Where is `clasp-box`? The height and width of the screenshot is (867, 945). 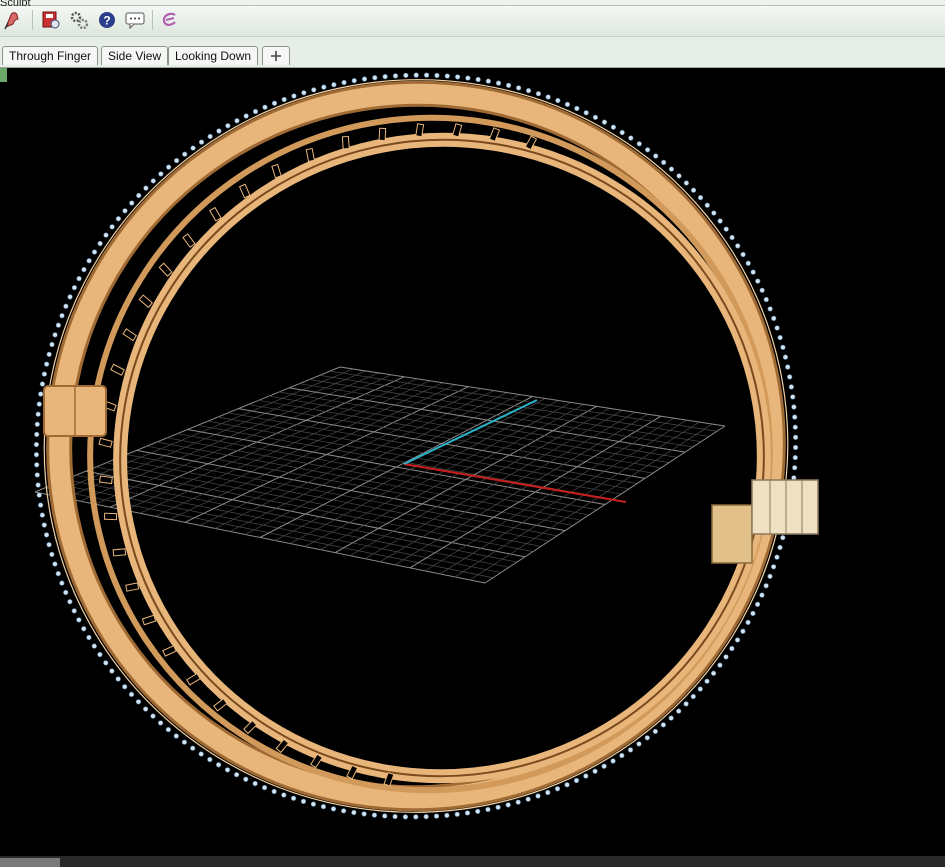 clasp-box is located at coordinates (732, 534).